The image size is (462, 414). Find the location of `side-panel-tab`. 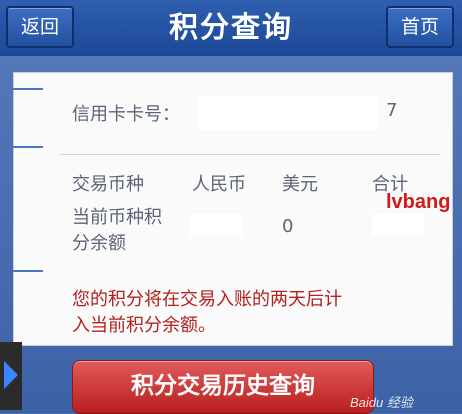

side-panel-tab is located at coordinates (11, 376).